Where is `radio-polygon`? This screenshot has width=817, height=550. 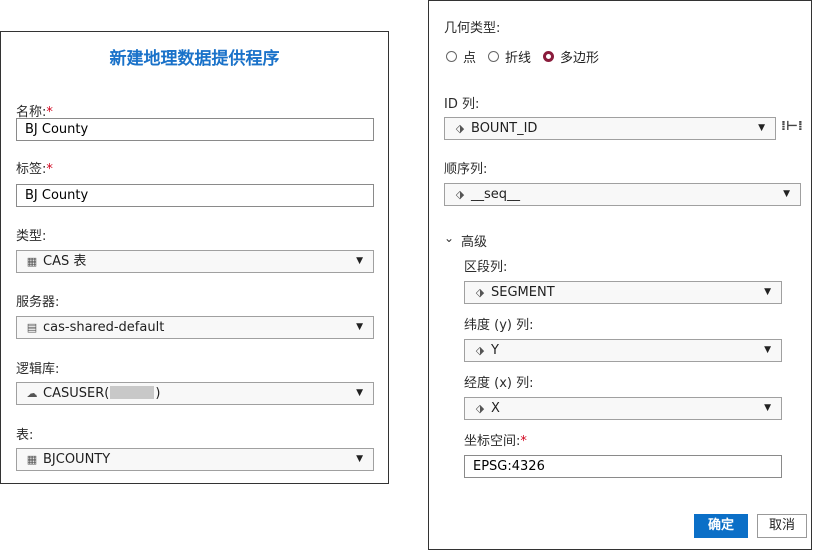
radio-polygon is located at coordinates (549, 56).